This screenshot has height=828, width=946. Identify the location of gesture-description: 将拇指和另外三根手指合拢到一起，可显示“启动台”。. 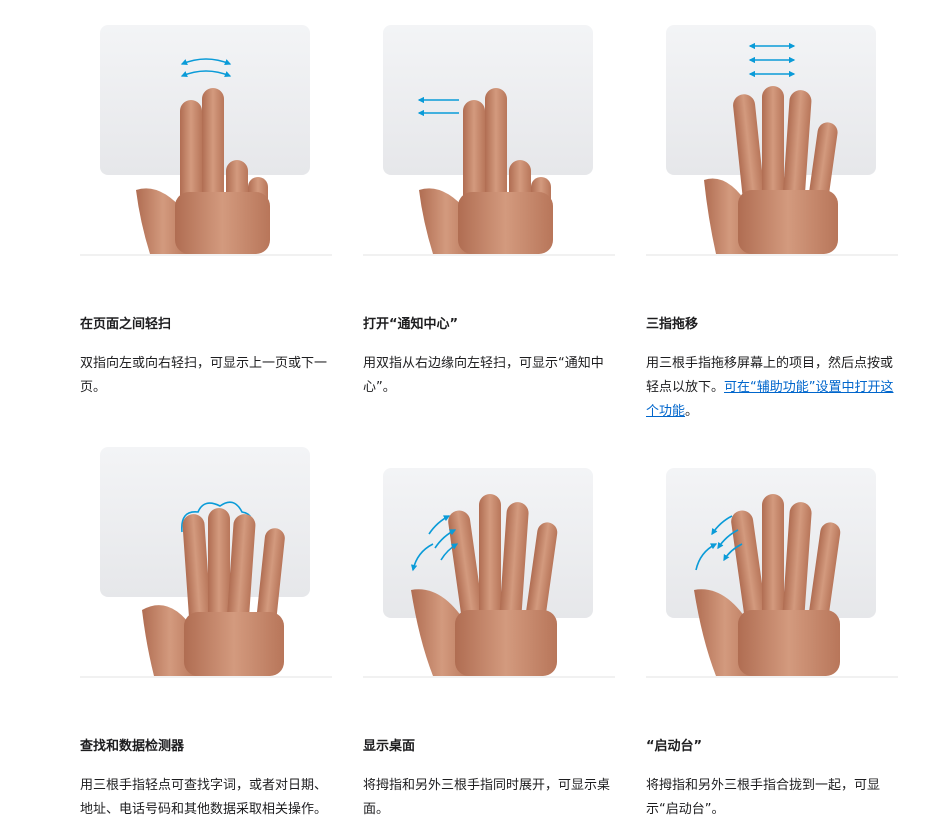
(763, 797).